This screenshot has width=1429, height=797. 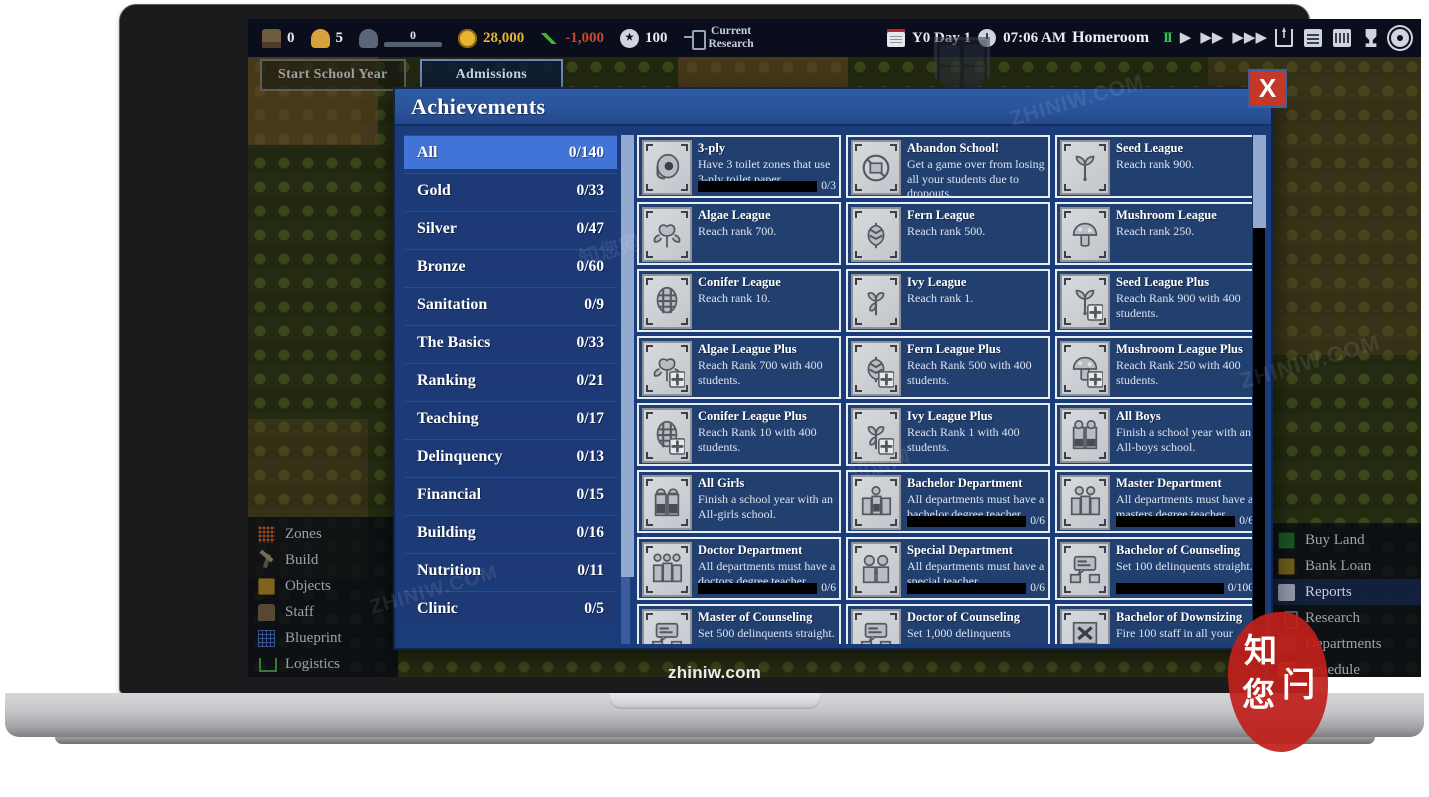 What do you see at coordinates (510, 494) in the screenshot?
I see `category-item-financial: Financial 0/15` at bounding box center [510, 494].